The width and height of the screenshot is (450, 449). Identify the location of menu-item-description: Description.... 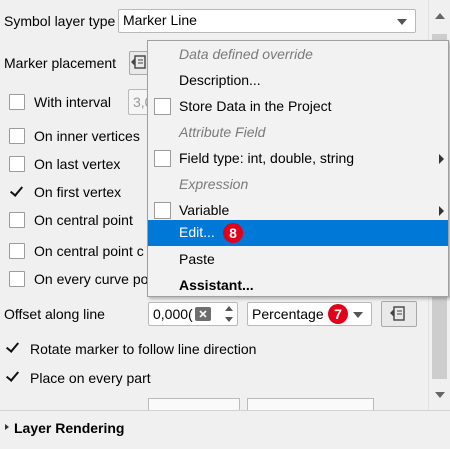
(298, 81).